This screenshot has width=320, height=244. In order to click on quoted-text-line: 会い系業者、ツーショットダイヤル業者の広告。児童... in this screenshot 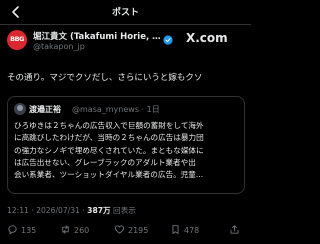, I will do `click(109, 175)`.